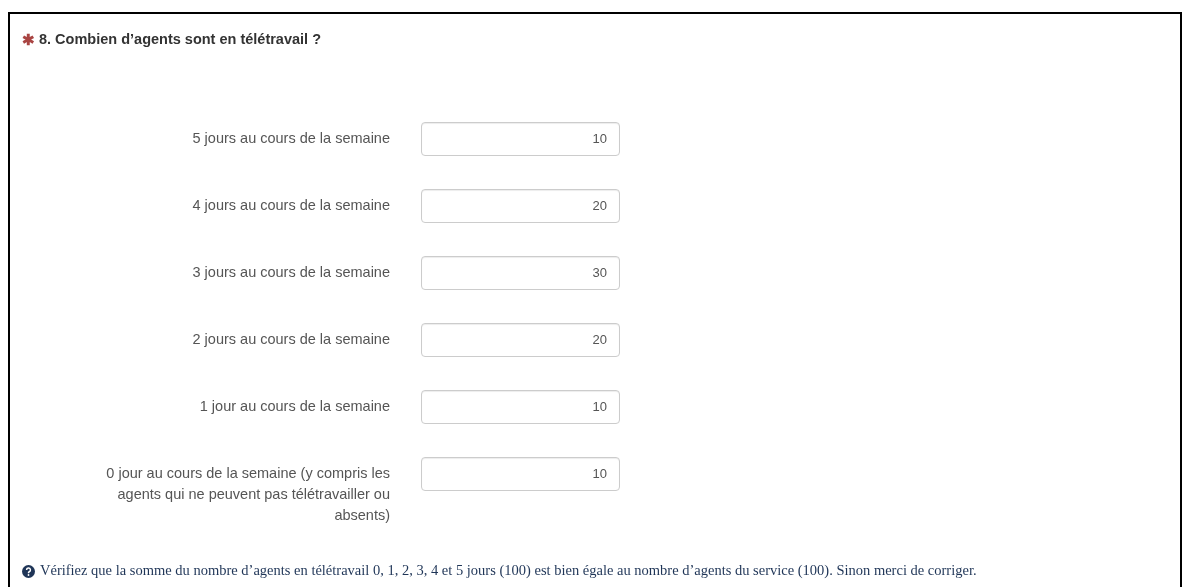 This screenshot has height=587, width=1182. I want to click on row-label: 5 jours au cours de la semaine, so click(290, 138).